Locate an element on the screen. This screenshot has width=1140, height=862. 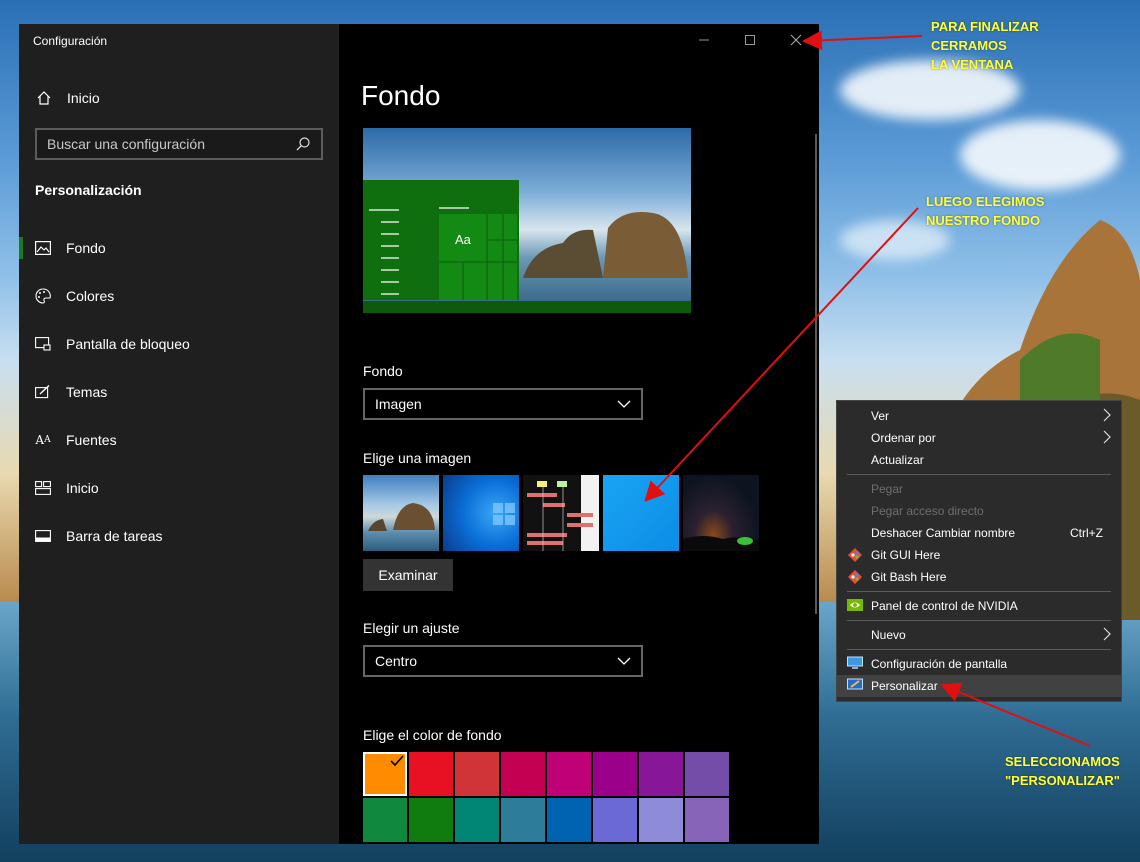
preview-taskbar is located at coordinates (527, 307).